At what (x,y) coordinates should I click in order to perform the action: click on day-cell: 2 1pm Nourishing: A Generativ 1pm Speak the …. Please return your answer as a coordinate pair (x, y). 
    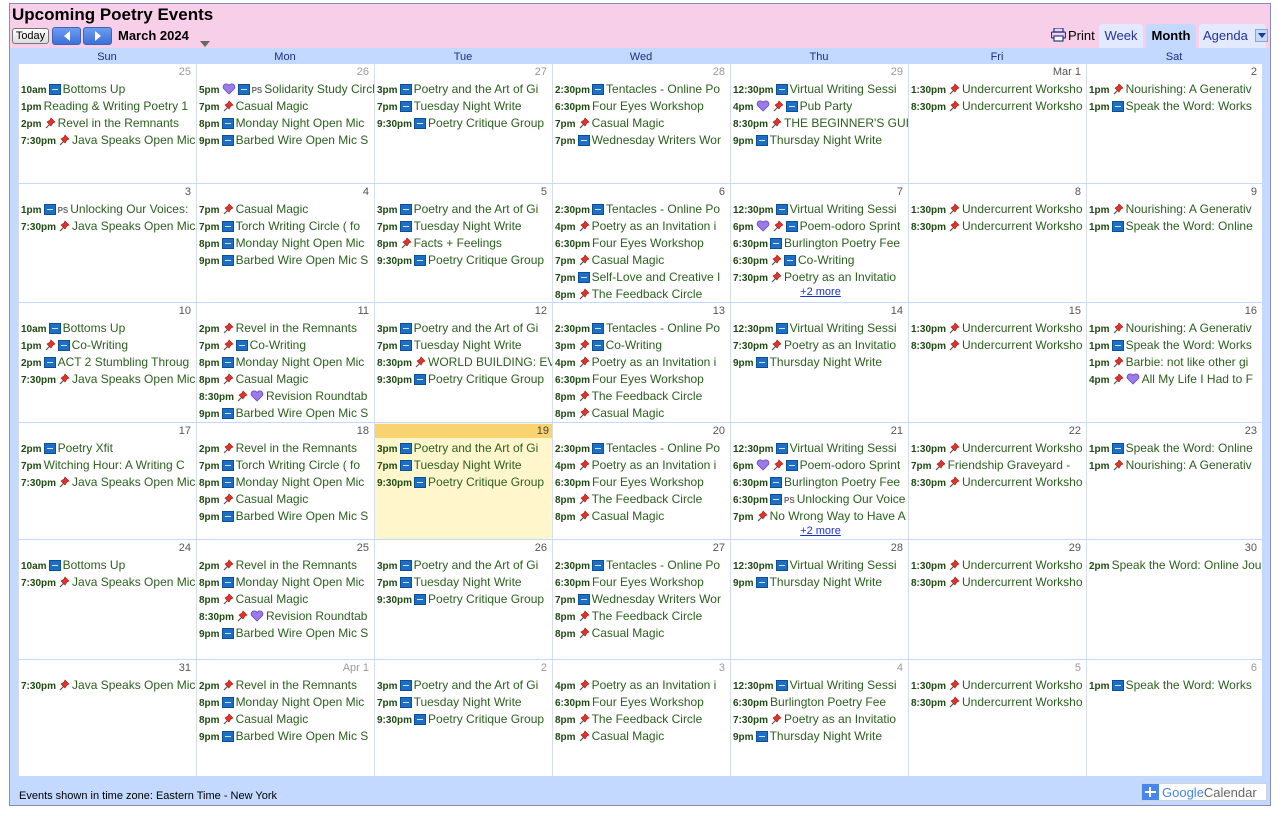
    Looking at the image, I should click on (1174, 124).